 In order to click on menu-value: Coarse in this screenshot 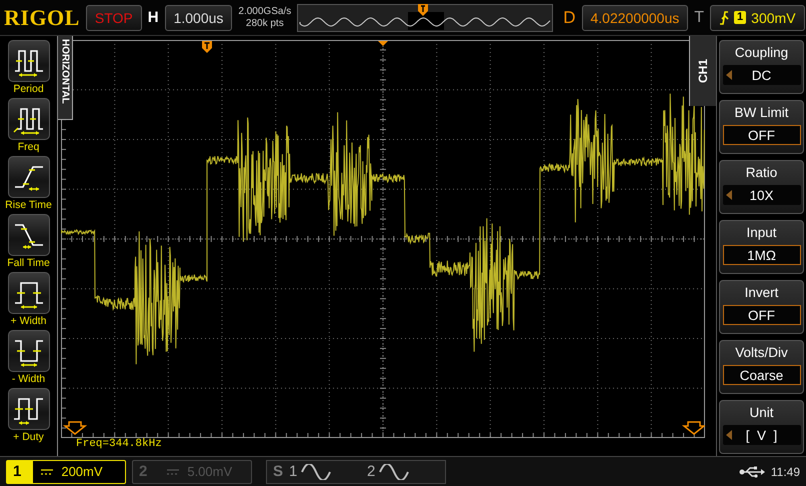, I will do `click(761, 375)`.